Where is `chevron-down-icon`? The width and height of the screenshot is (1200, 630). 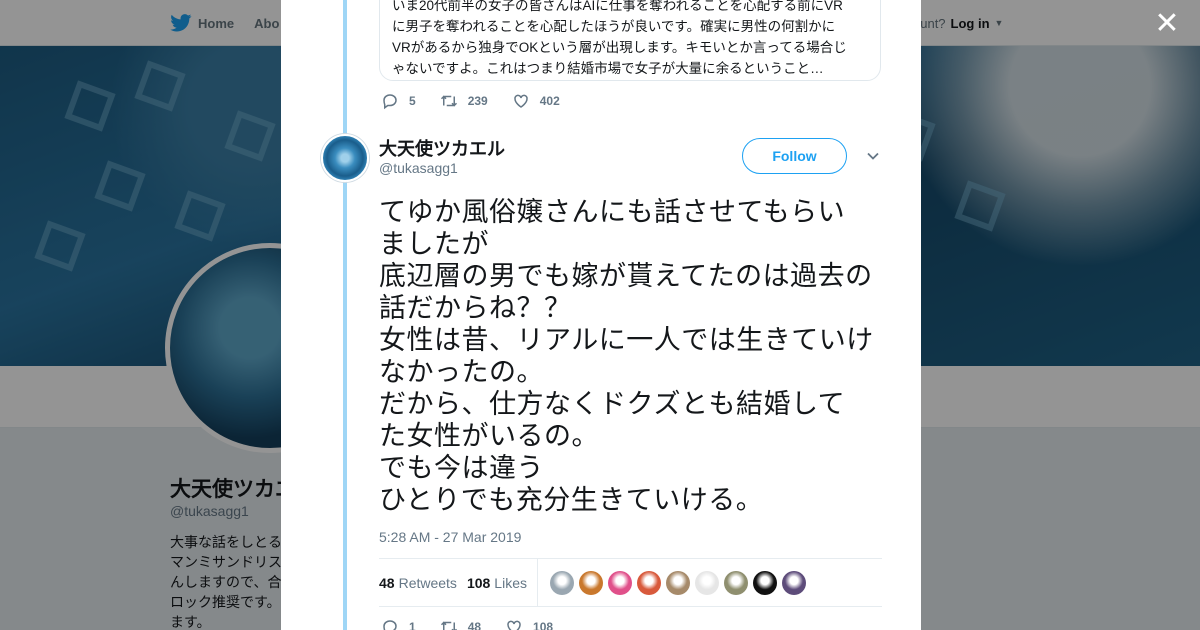 chevron-down-icon is located at coordinates (873, 156).